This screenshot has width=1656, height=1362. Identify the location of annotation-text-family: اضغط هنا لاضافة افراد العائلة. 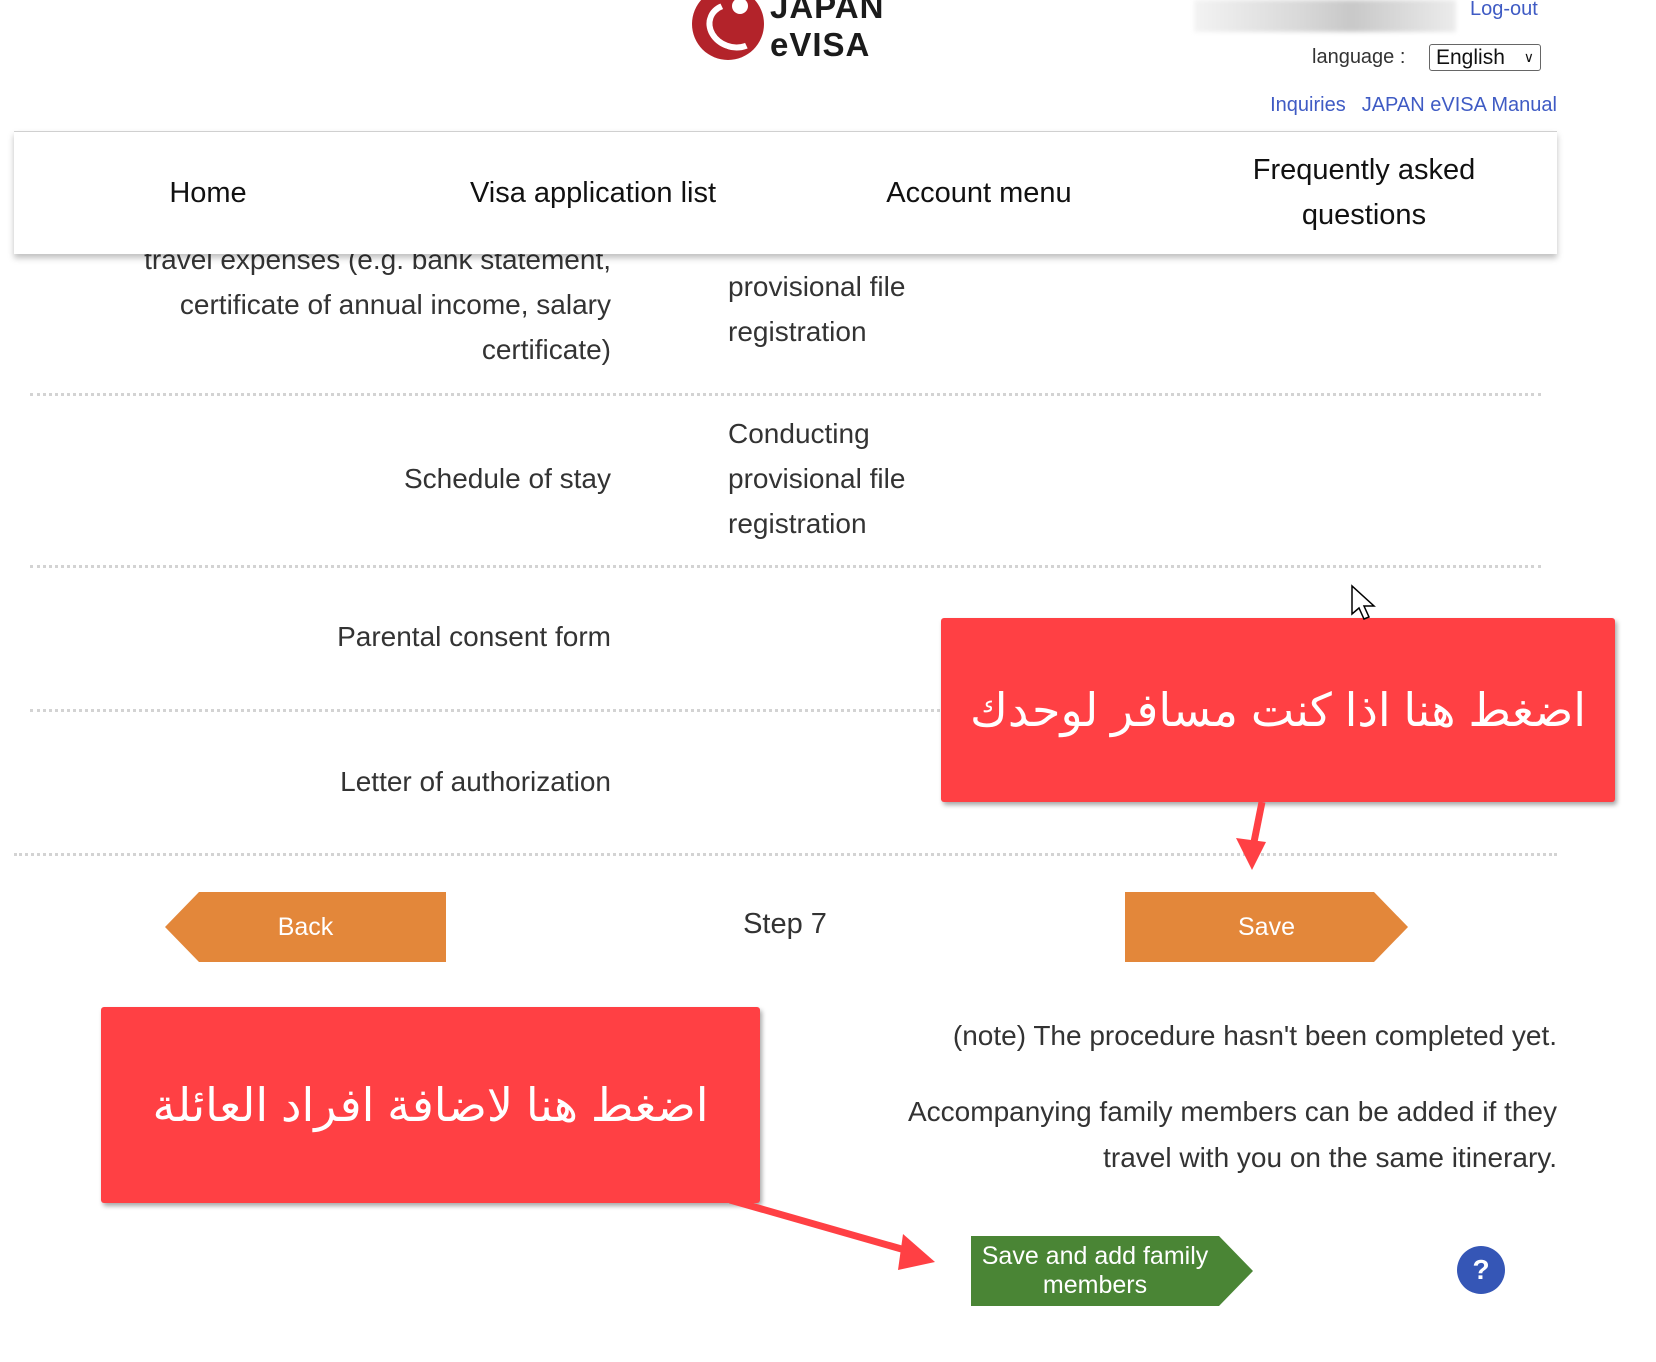
(430, 1105).